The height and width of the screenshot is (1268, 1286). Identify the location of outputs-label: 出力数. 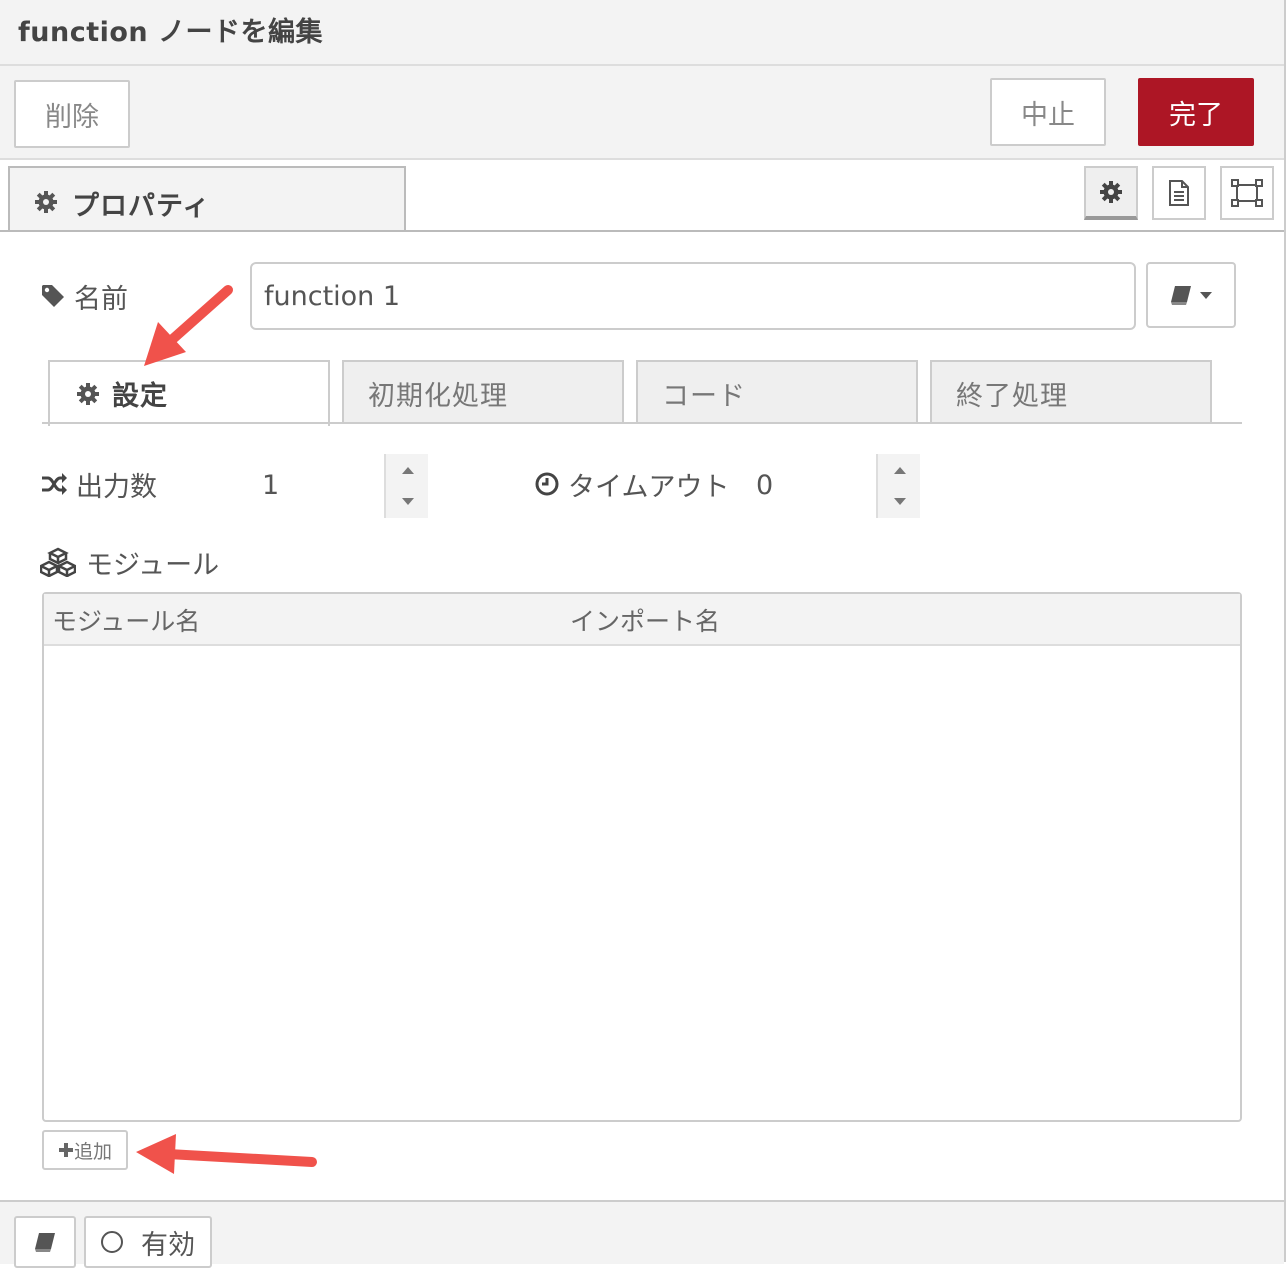
(98, 484).